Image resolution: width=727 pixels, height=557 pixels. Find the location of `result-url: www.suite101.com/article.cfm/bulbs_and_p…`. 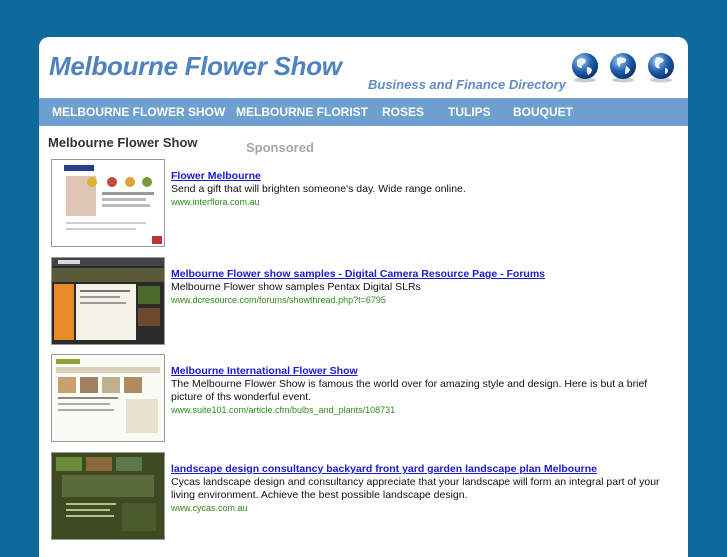

result-url: www.suite101.com/article.cfm/bulbs_and_p… is located at coordinates (418, 410).